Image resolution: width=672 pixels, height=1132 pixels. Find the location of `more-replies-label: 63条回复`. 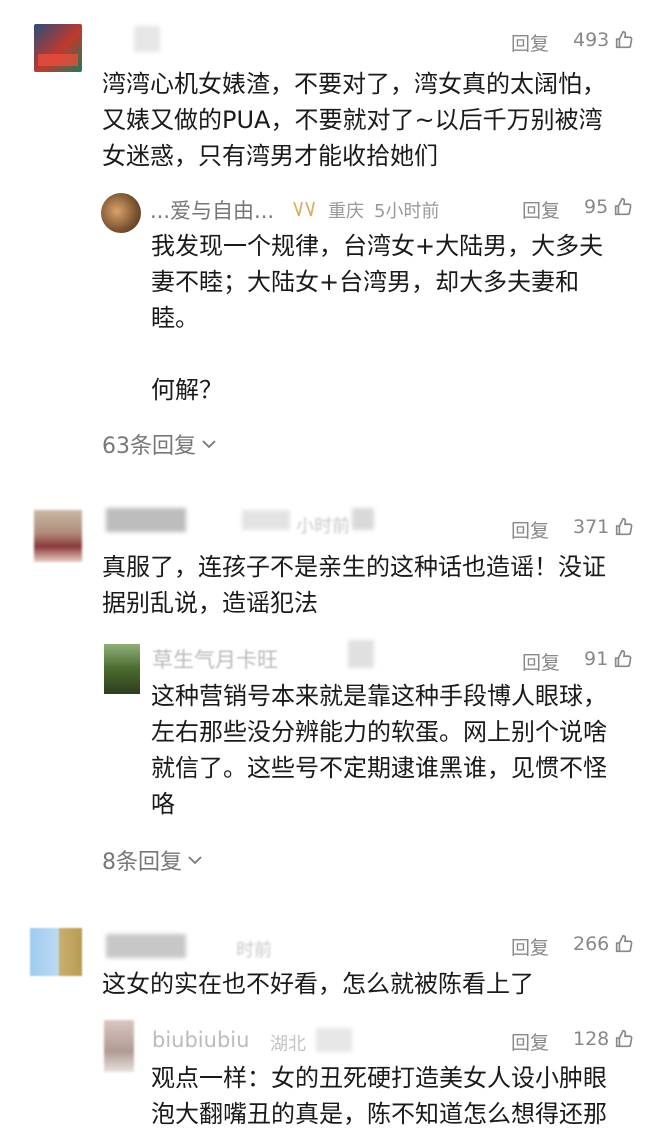

more-replies-label: 63条回复 is located at coordinates (149, 446).